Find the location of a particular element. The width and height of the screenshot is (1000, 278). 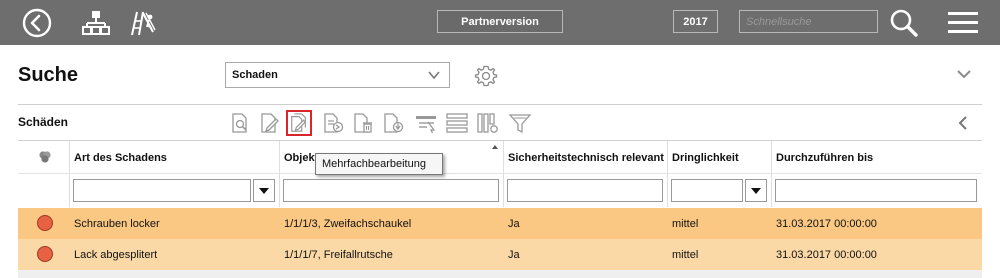

filter-dringlichkeit-input is located at coordinates (707, 190).